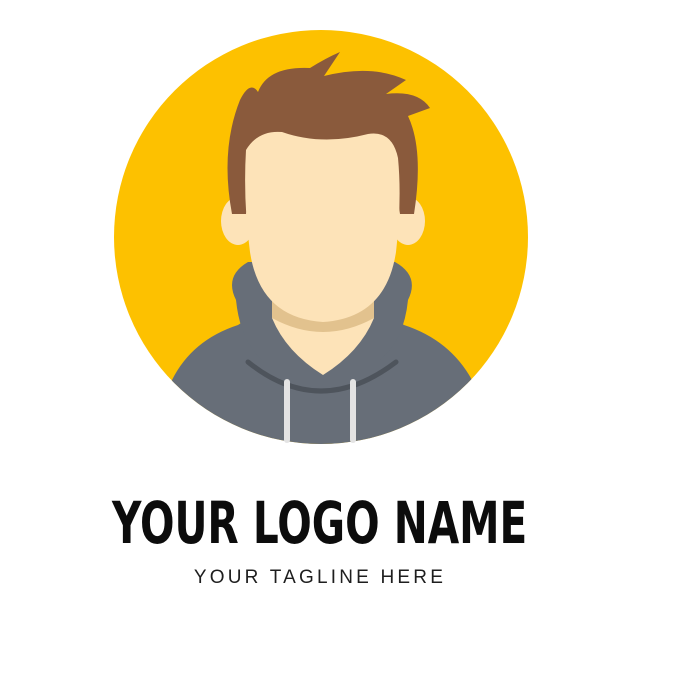 This screenshot has height=690, width=690. What do you see at coordinates (322, 226) in the screenshot?
I see `face` at bounding box center [322, 226].